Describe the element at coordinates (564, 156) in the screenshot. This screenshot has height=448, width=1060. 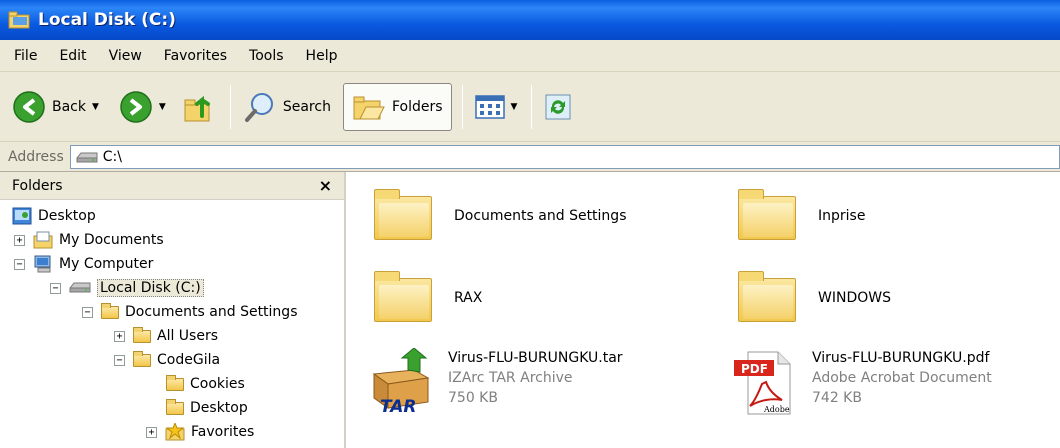
I see `address-input: C:\` at that location.